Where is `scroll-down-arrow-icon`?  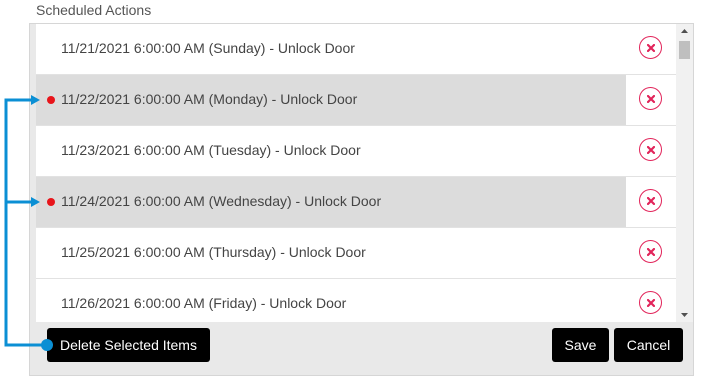
scroll-down-arrow-icon is located at coordinates (684, 315).